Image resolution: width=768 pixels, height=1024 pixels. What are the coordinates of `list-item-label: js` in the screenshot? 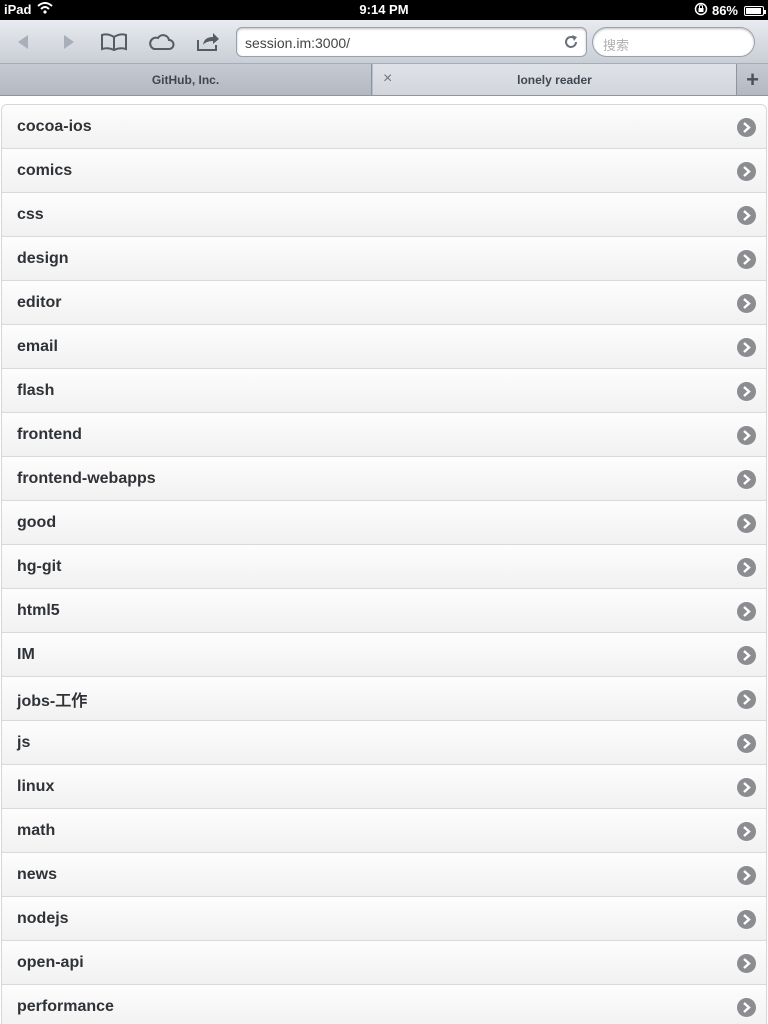 It's located at (24, 742).